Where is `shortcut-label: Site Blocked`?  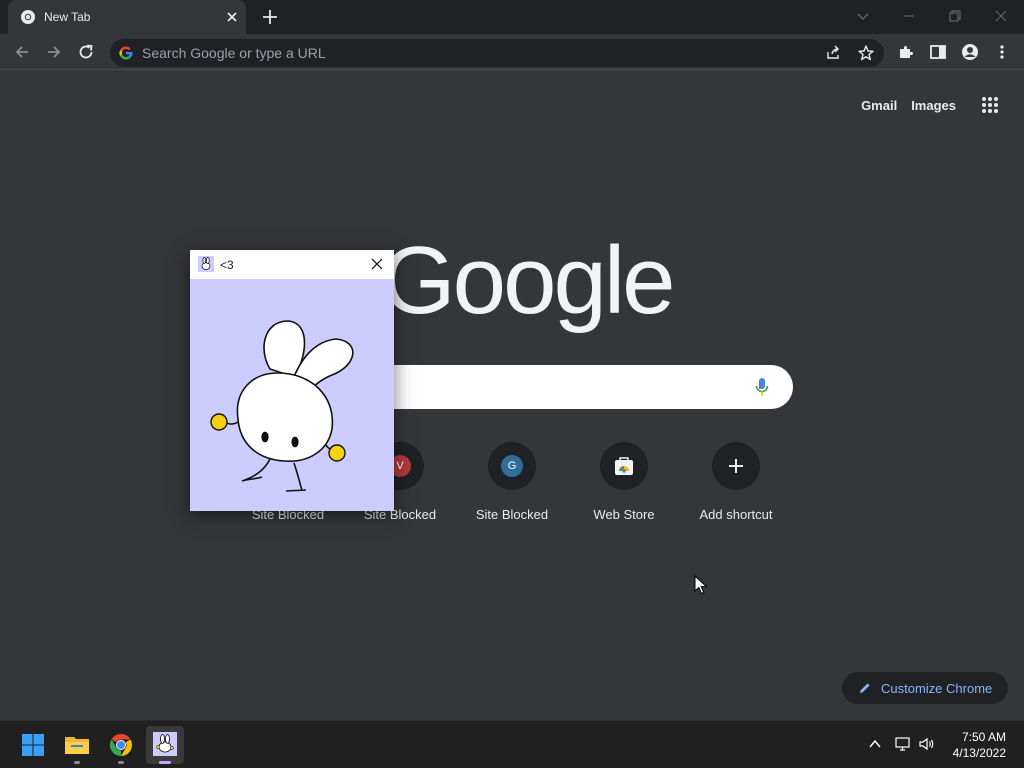 shortcut-label: Site Blocked is located at coordinates (512, 514).